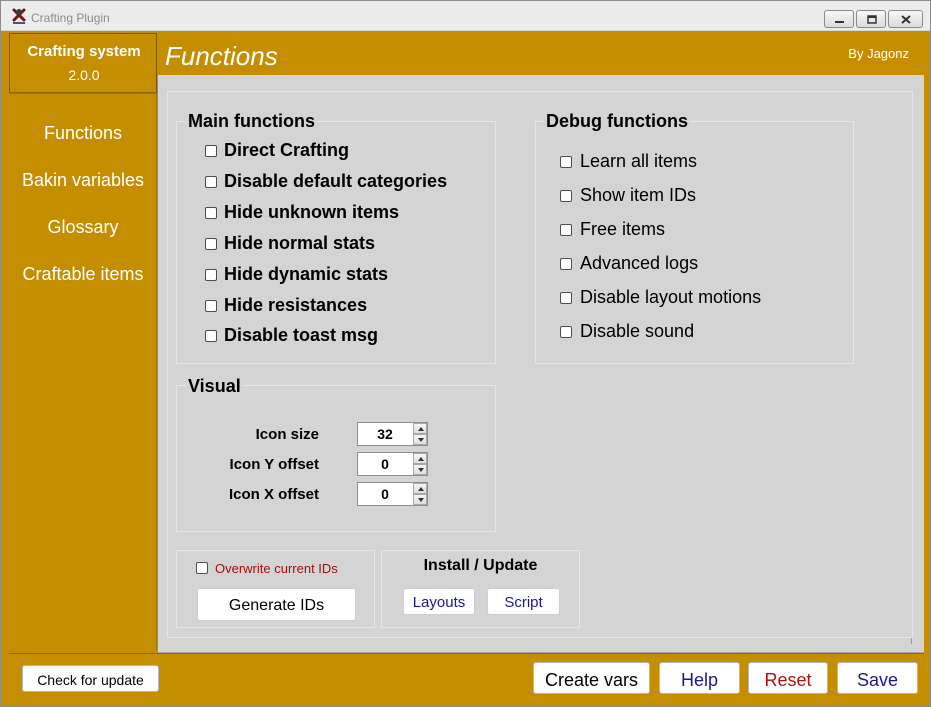 The width and height of the screenshot is (931, 707). What do you see at coordinates (670, 297) in the screenshot?
I see `label-disable-layout-motions: Disable layout motions` at bounding box center [670, 297].